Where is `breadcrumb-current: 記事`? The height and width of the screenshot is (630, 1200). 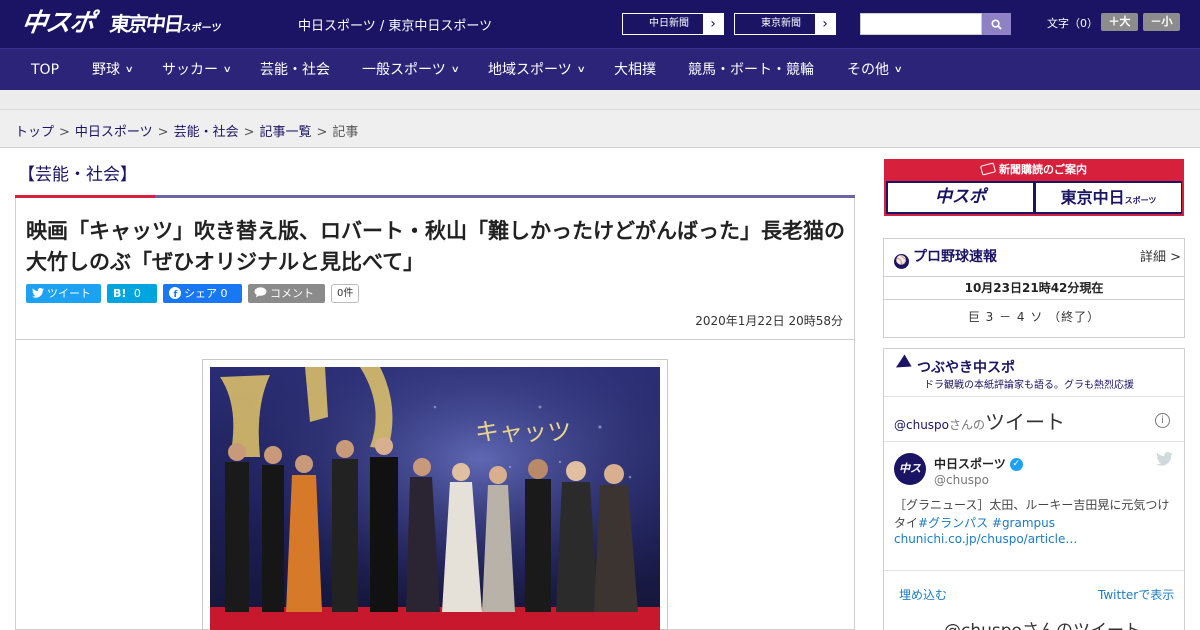 breadcrumb-current: 記事 is located at coordinates (345, 132).